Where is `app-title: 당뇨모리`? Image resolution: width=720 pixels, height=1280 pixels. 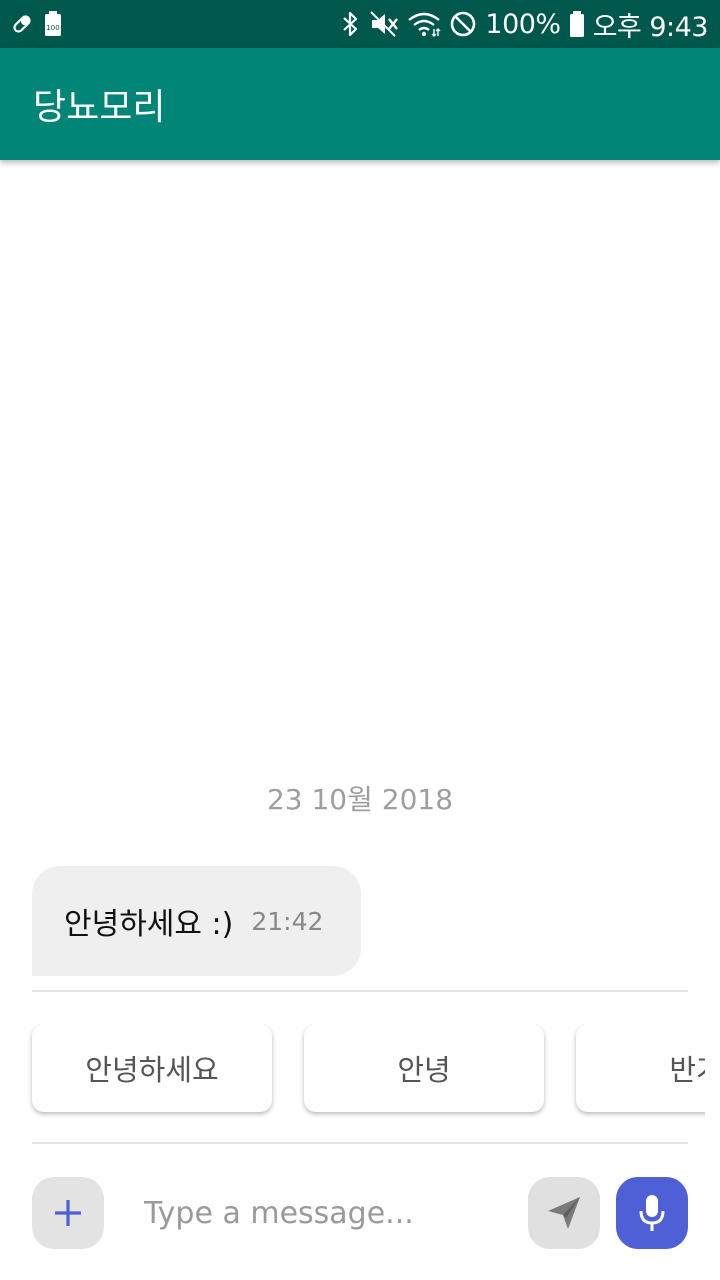 app-title: 당뇨모리 is located at coordinates (99, 107).